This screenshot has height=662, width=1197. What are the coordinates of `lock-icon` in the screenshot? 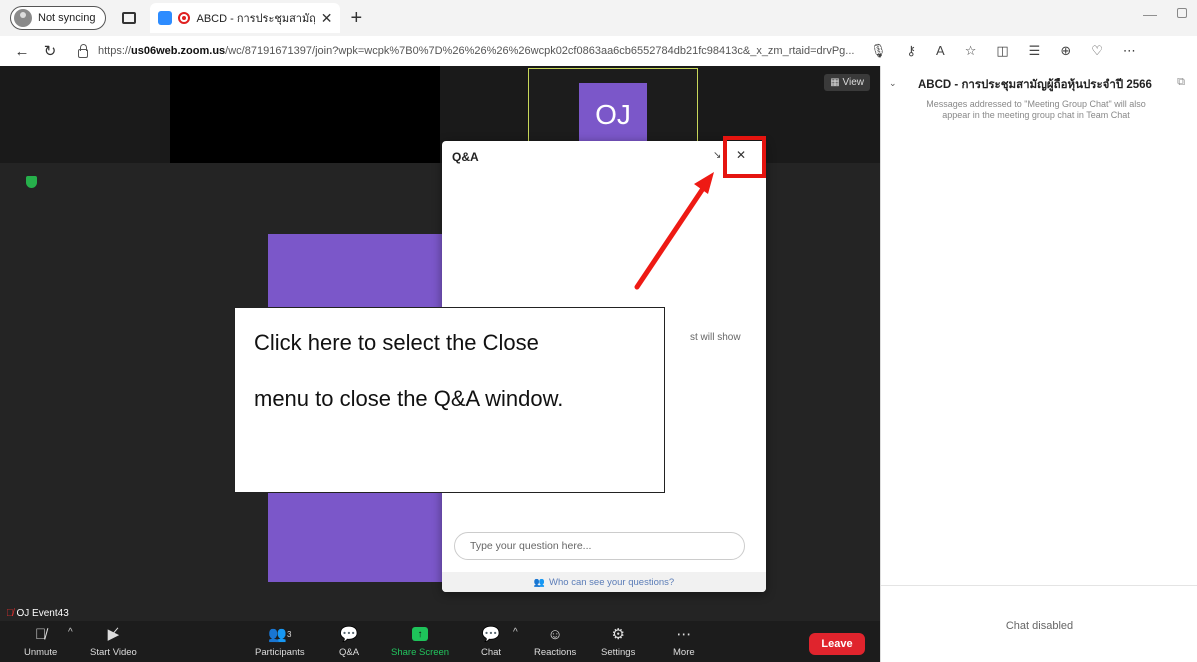 It's located at (83, 50).